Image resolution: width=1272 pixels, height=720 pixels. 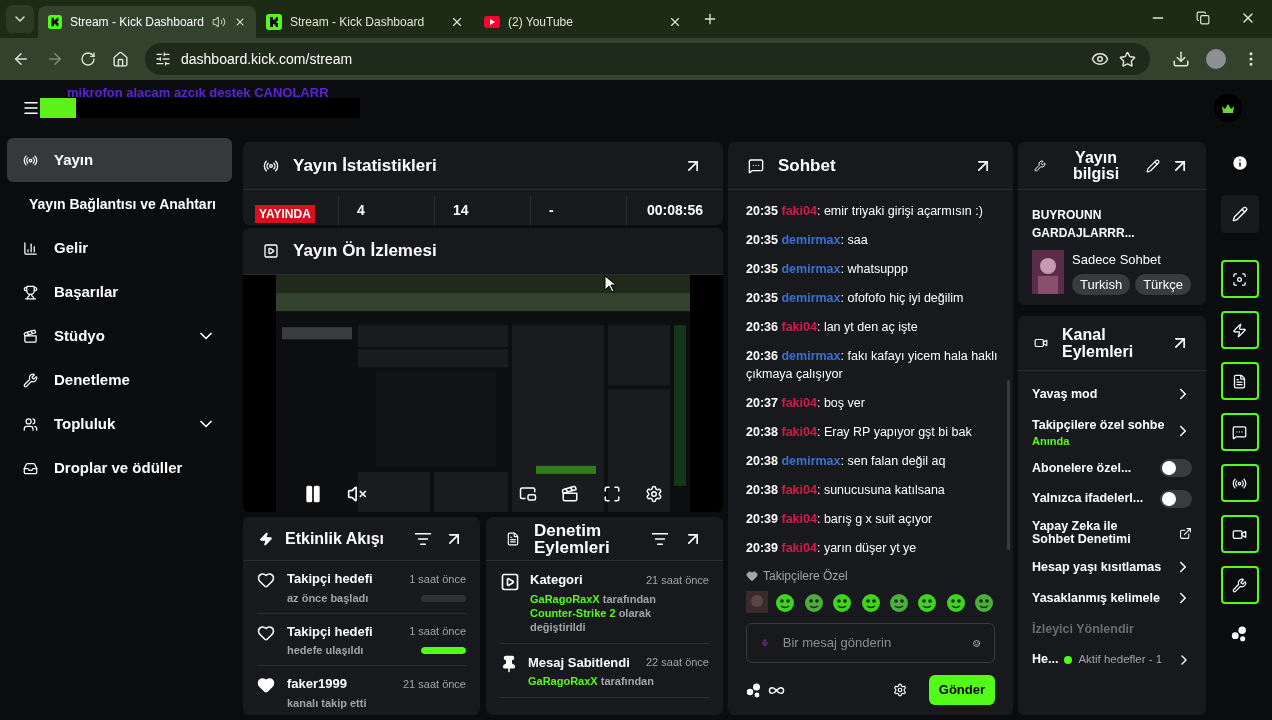 I want to click on sidebar-item: Topluluk, so click(x=119, y=424).